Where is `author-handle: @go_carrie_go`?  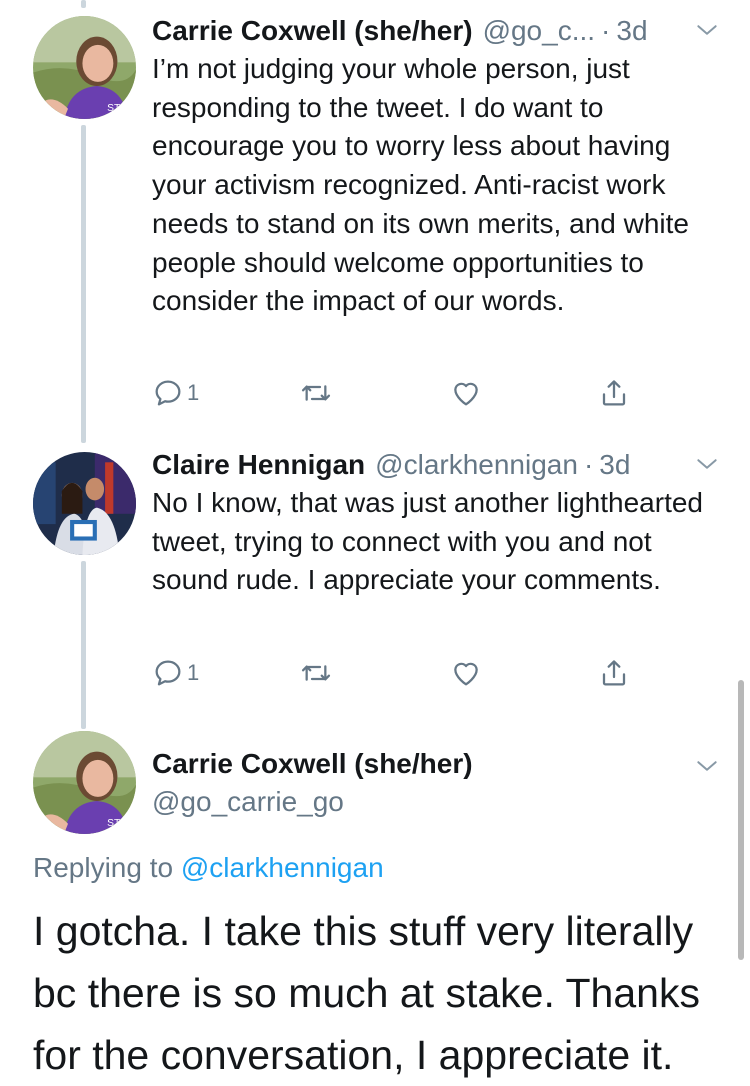
author-handle: @go_carrie_go is located at coordinates (248, 802).